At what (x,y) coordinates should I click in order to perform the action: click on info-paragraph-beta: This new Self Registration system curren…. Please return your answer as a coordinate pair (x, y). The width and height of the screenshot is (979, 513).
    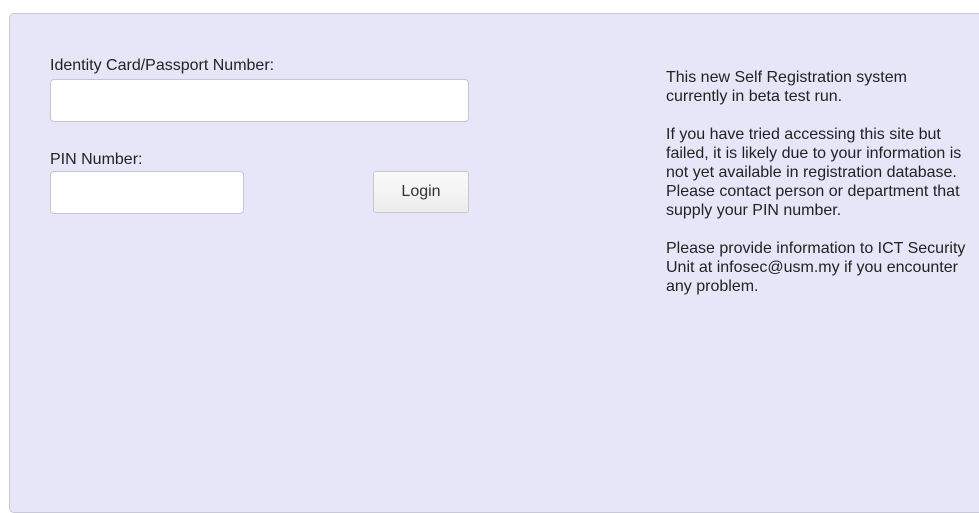
    Looking at the image, I should click on (786, 87).